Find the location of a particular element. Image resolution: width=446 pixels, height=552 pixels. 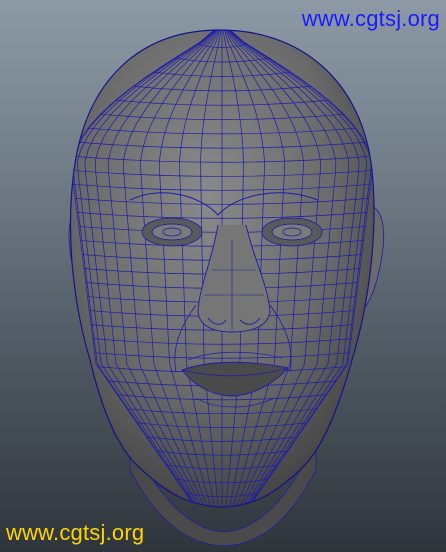

watermark-top-right: www.cgtsj.org is located at coordinates (370, 18).